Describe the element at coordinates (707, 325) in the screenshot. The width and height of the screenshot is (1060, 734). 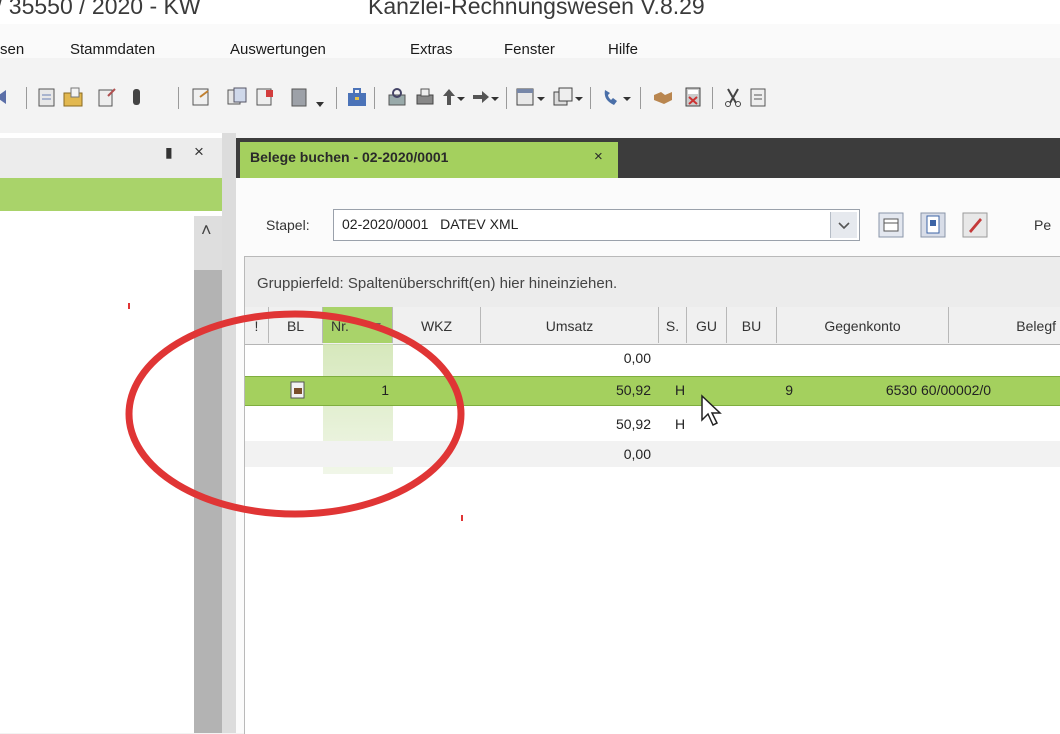
I see `column-header-gu: GU` at that location.